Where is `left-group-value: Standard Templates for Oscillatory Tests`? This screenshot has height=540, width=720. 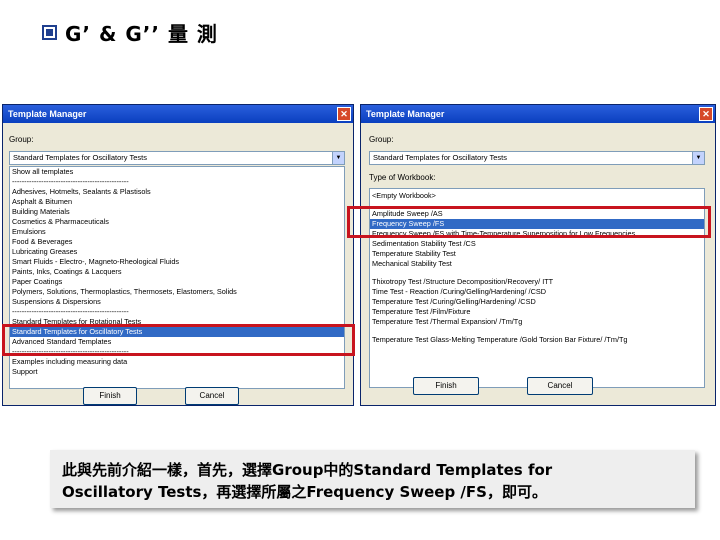
left-group-value: Standard Templates for Oscillatory Tests is located at coordinates (80, 157).